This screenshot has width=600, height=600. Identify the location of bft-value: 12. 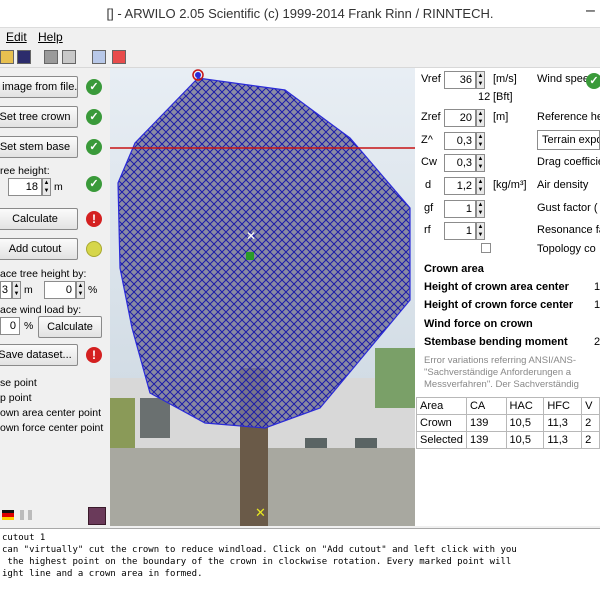
(484, 97).